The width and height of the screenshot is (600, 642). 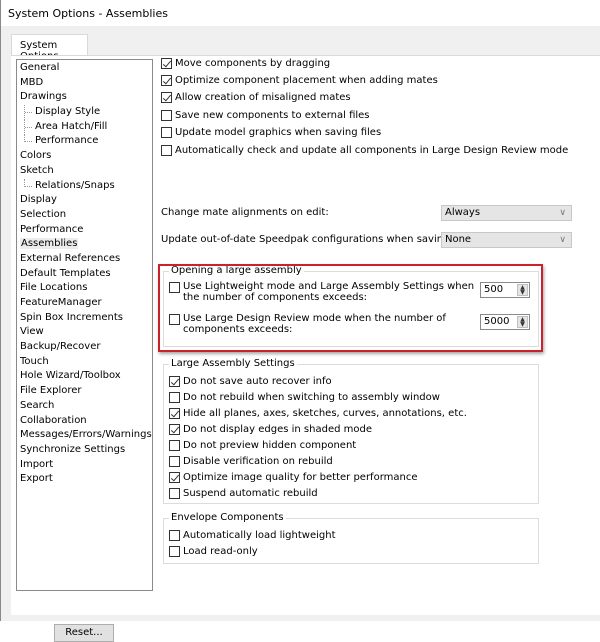 I want to click on tree-item: Default Templates, so click(x=84, y=274).